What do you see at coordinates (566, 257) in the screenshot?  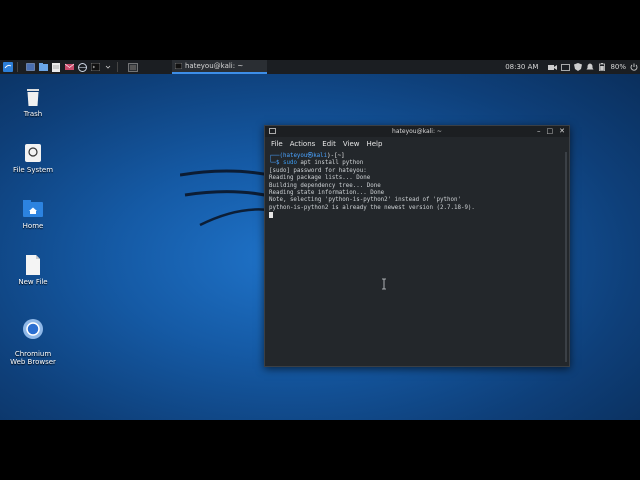 I see `terminal-scrollbar` at bounding box center [566, 257].